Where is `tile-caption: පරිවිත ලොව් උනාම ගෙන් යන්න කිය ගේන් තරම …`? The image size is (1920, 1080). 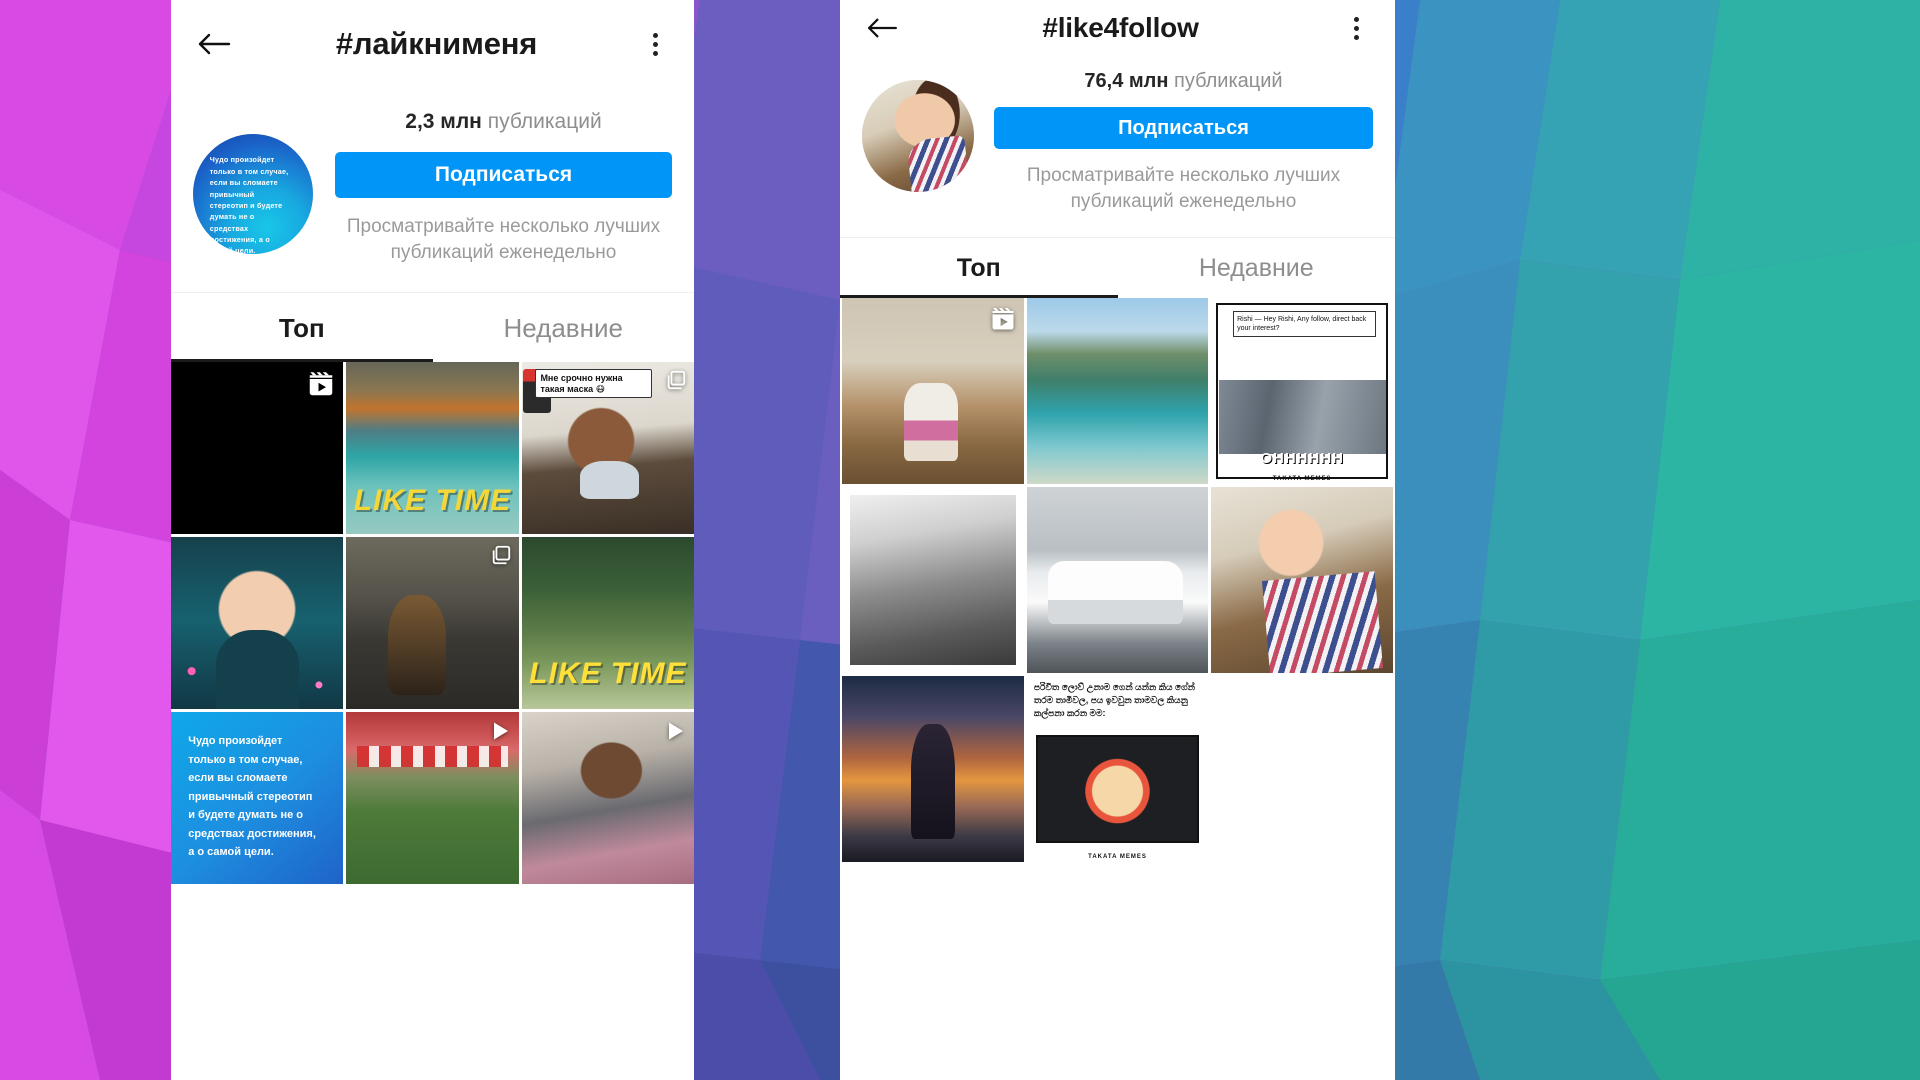 tile-caption: පරිවිත ලොව් උනාම ගෙන් යන්න කිය ගේන් තරම … is located at coordinates (1114, 700).